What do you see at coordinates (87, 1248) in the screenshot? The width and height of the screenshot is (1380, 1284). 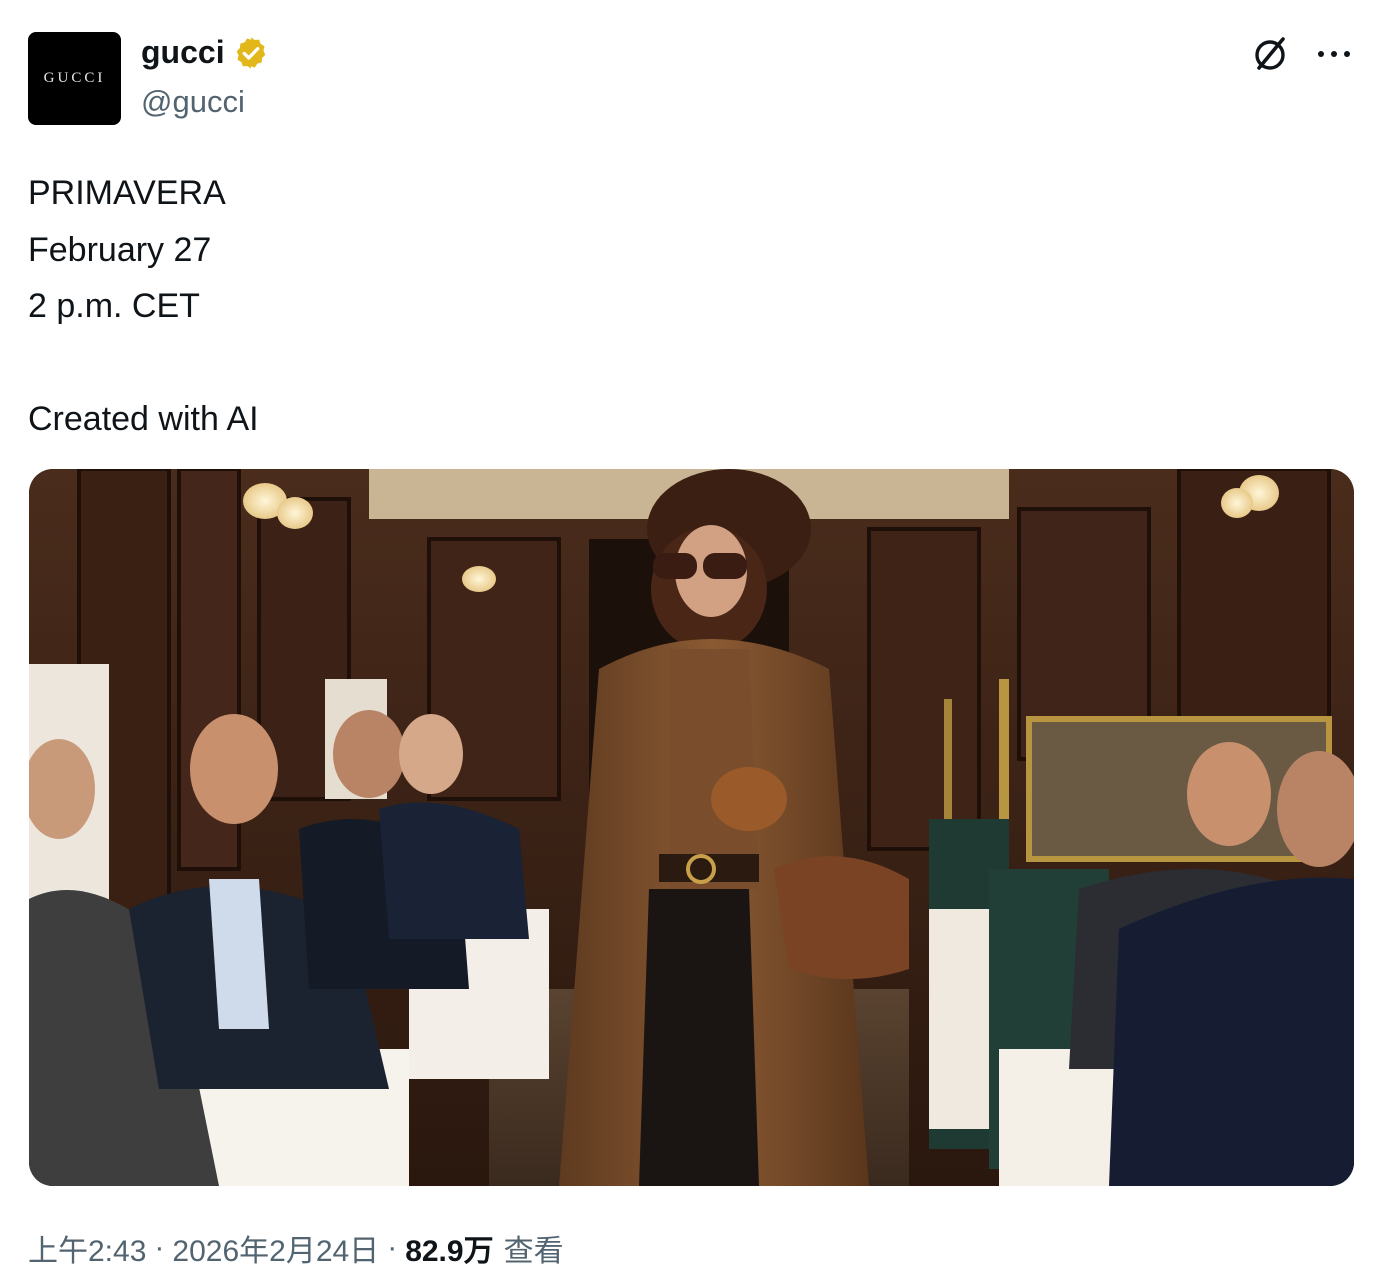 I see `tweet-time: 上午2:43` at bounding box center [87, 1248].